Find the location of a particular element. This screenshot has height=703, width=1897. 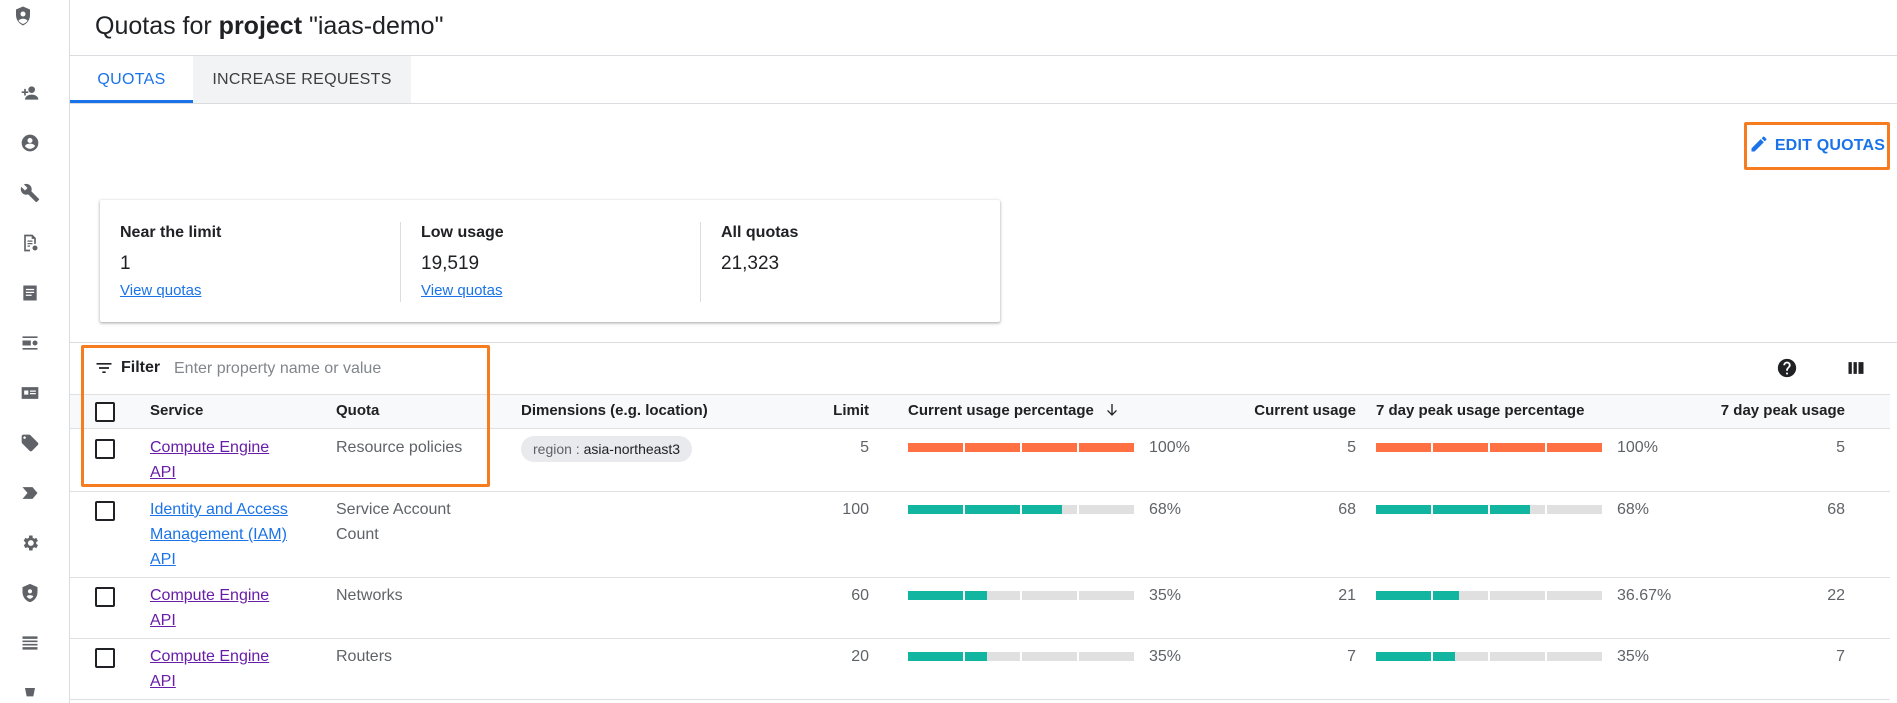

col-current-usage-percentage: Current usage percentage is located at coordinates (1014, 410).